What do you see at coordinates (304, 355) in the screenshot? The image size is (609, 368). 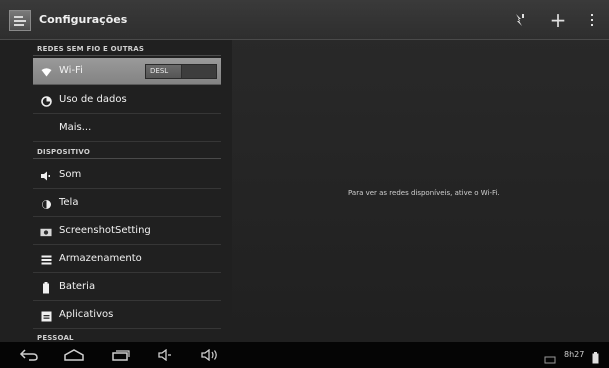 I see `system-nav-bar: 8h27` at bounding box center [304, 355].